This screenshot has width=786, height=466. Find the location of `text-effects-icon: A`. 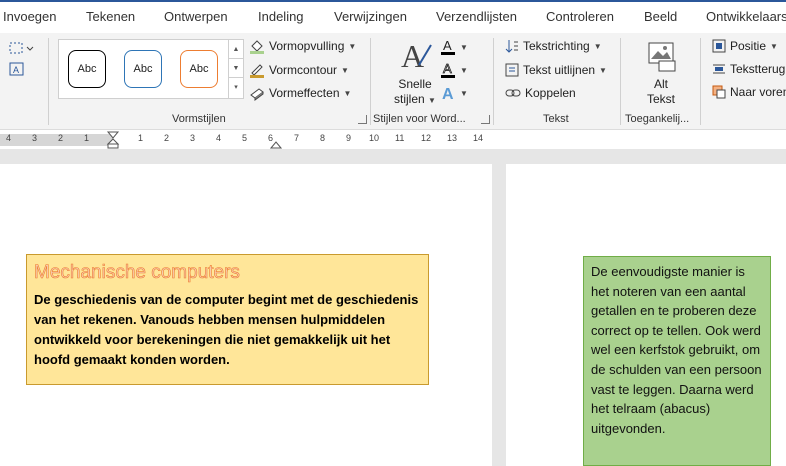

text-effects-icon: A is located at coordinates (448, 94).